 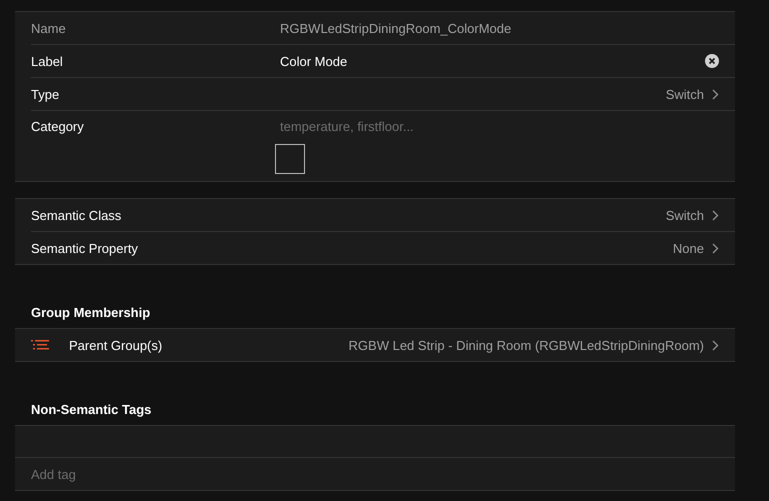 I want to click on field-label: Parent Group(s), so click(x=115, y=345).